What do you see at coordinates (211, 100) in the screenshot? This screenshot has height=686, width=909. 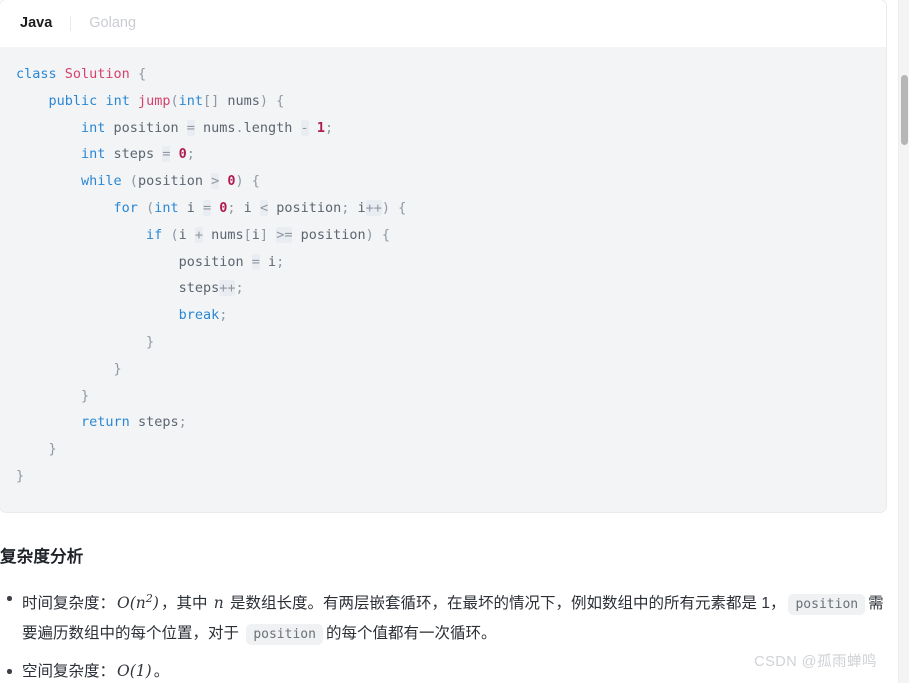 I see `code-token: []` at bounding box center [211, 100].